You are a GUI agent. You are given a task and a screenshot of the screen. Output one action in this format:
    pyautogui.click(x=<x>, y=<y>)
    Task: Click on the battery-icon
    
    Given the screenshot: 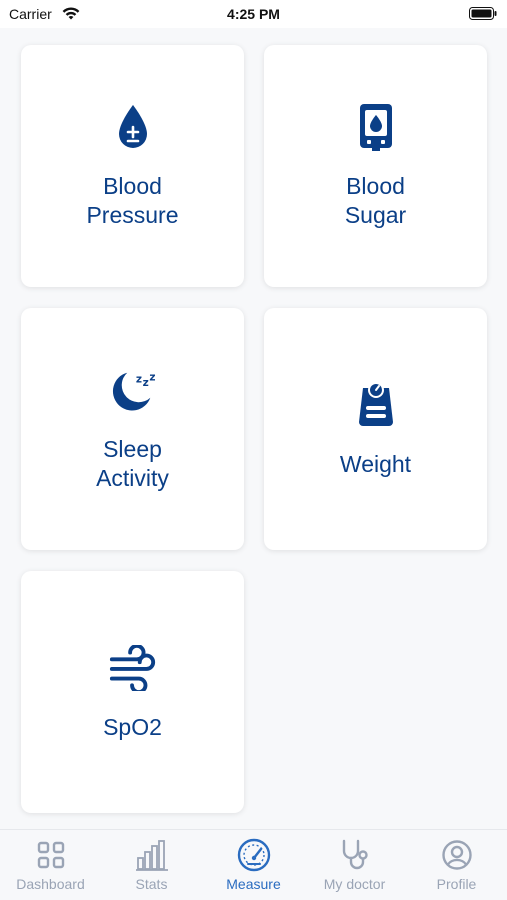 What is the action you would take?
    pyautogui.click(x=483, y=13)
    